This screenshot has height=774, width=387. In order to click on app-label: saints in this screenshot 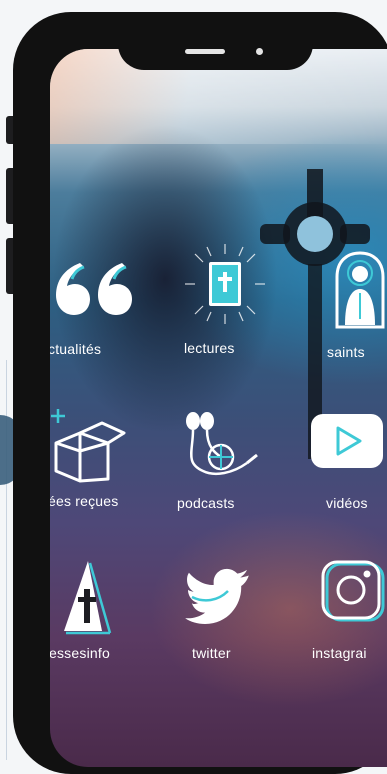, I will do `click(346, 352)`.